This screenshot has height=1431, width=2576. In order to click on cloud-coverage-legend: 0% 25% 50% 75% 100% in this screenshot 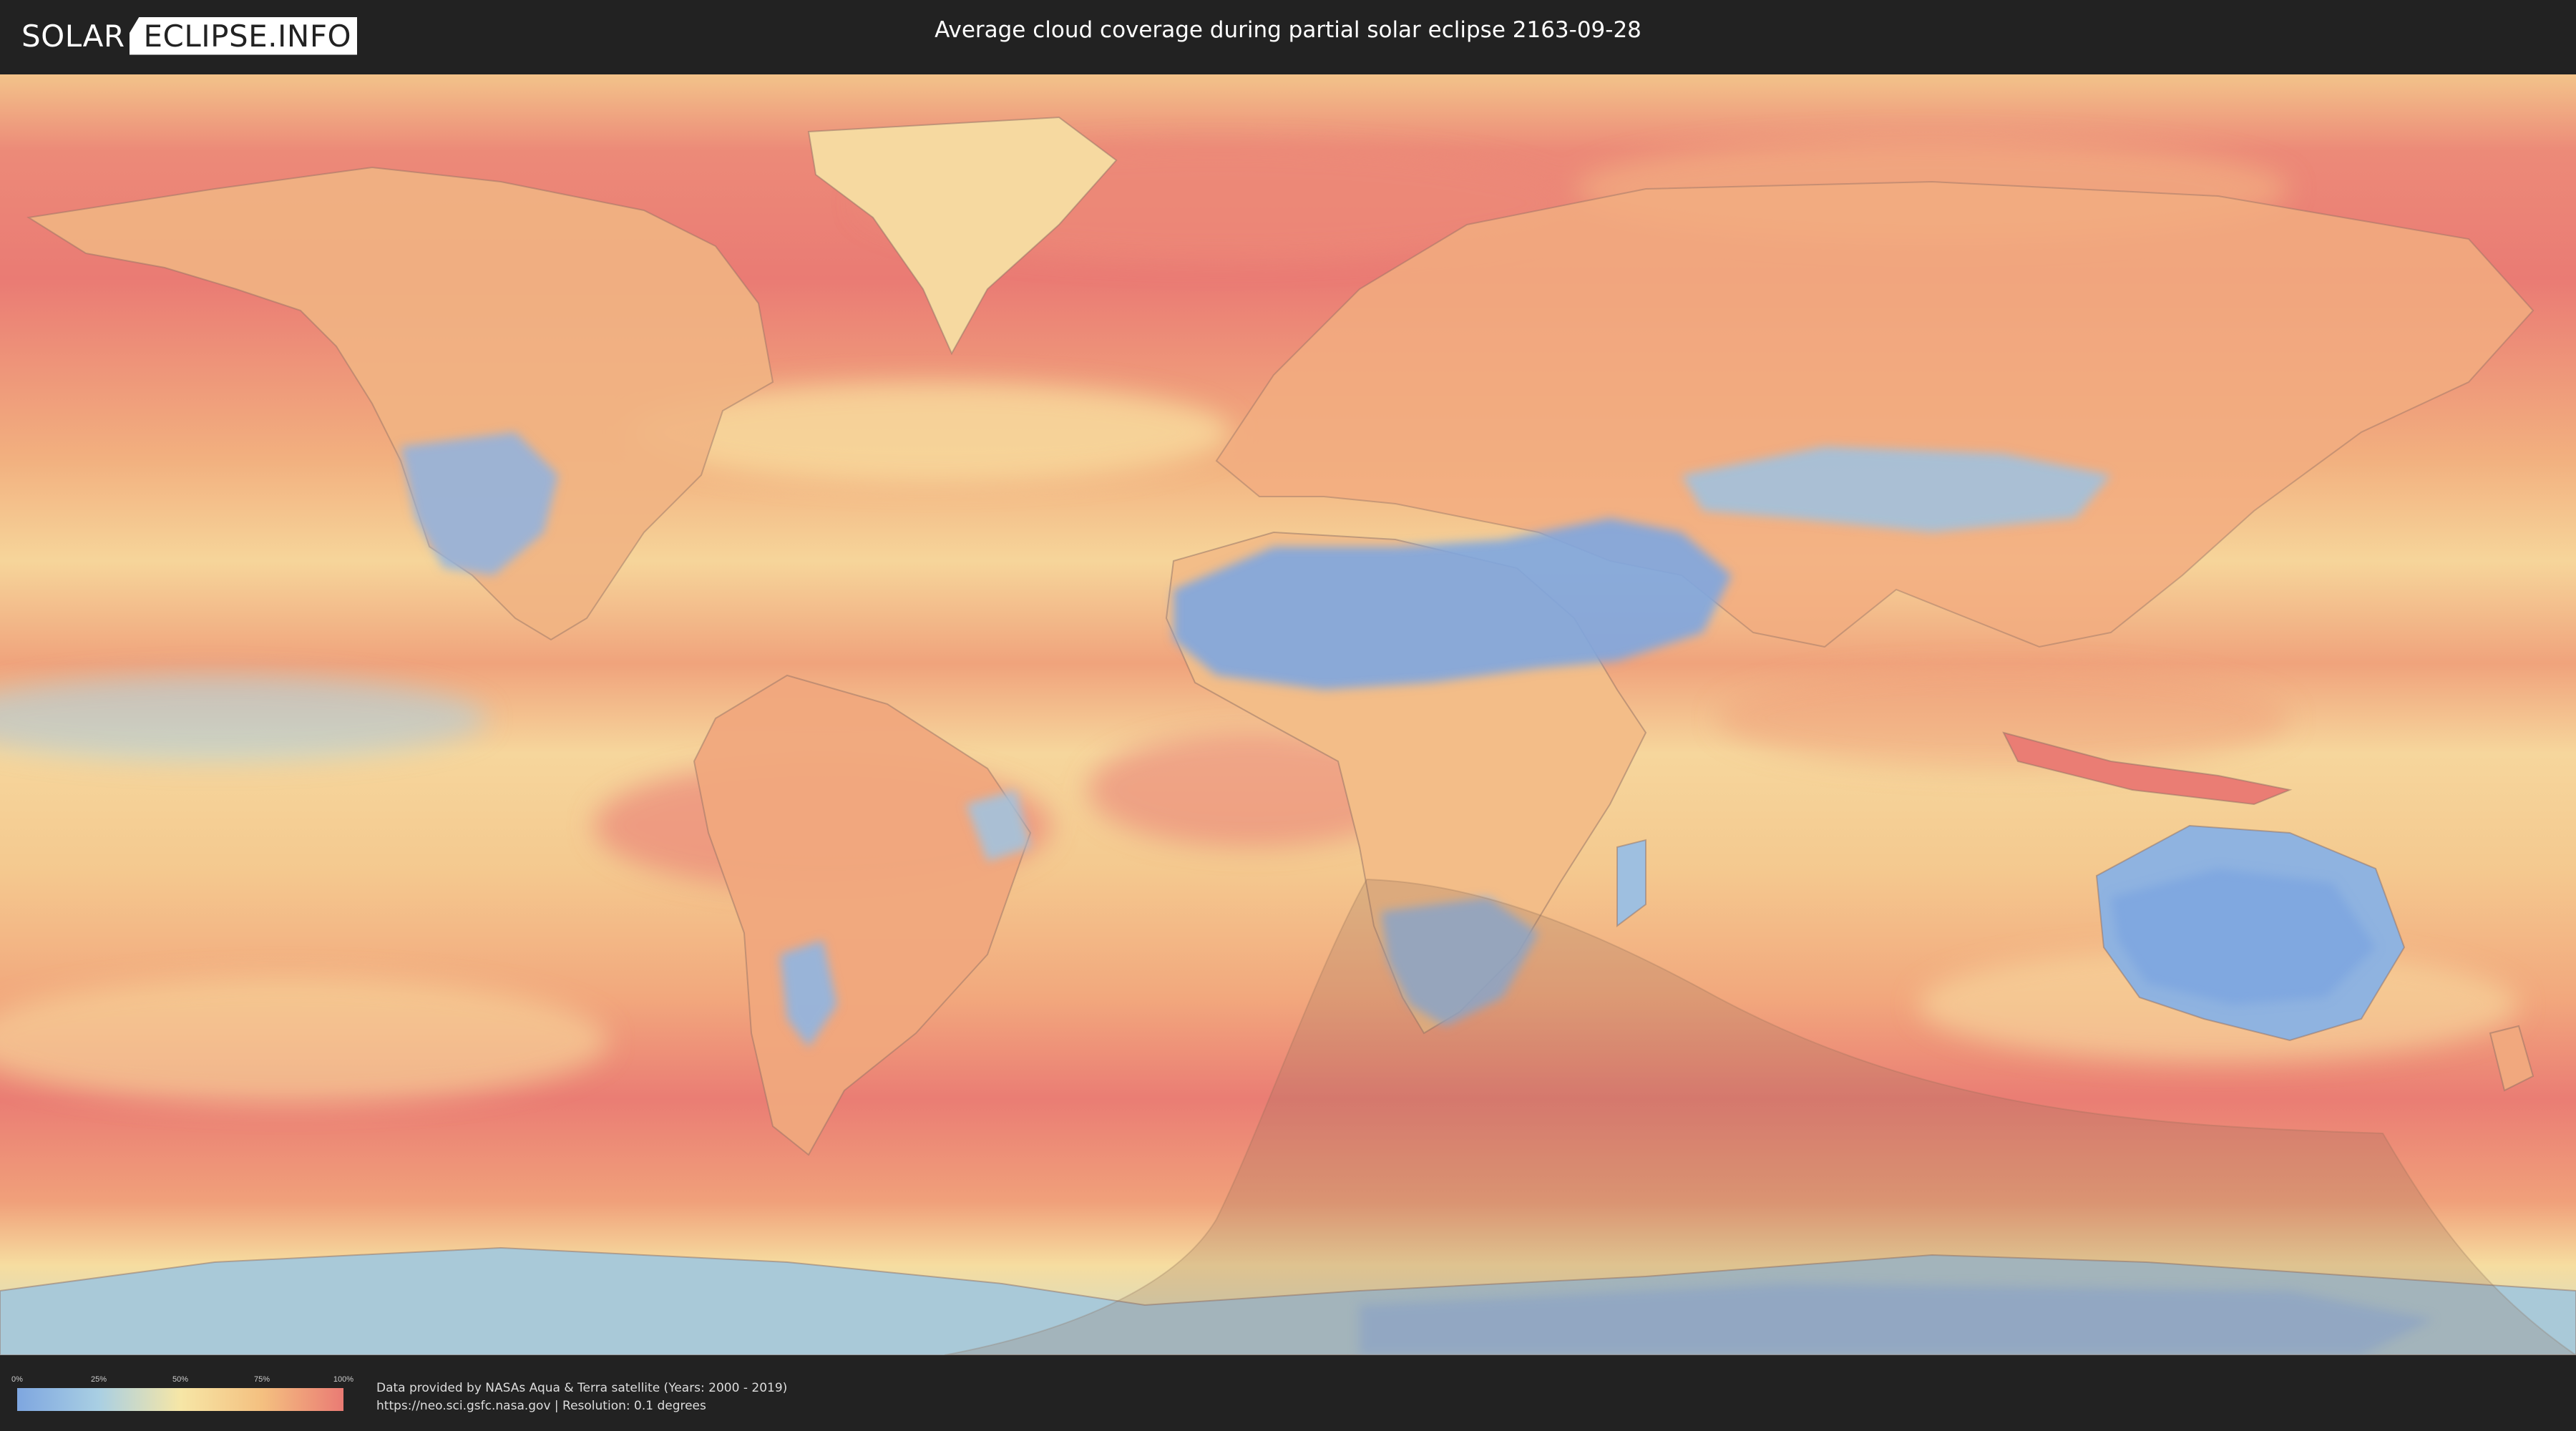, I will do `click(182, 1393)`.